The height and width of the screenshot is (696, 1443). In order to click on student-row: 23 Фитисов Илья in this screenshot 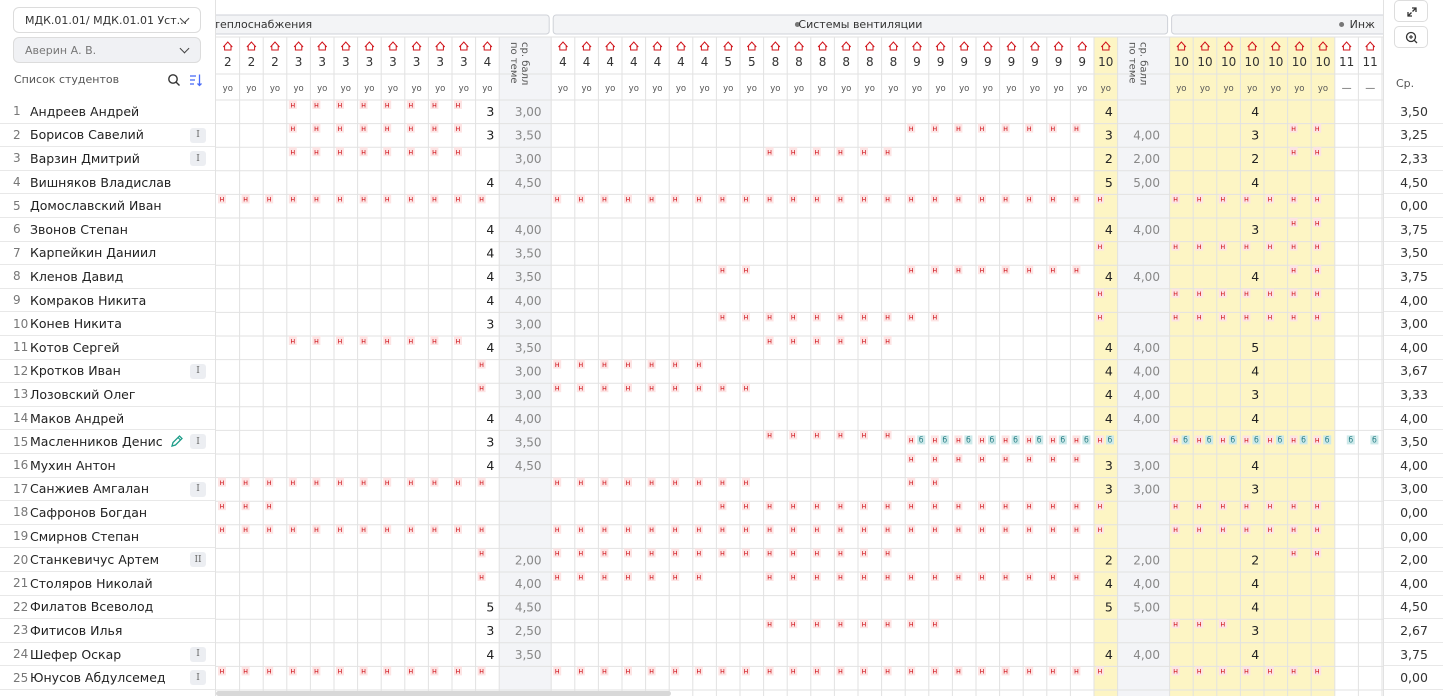, I will do `click(107, 631)`.